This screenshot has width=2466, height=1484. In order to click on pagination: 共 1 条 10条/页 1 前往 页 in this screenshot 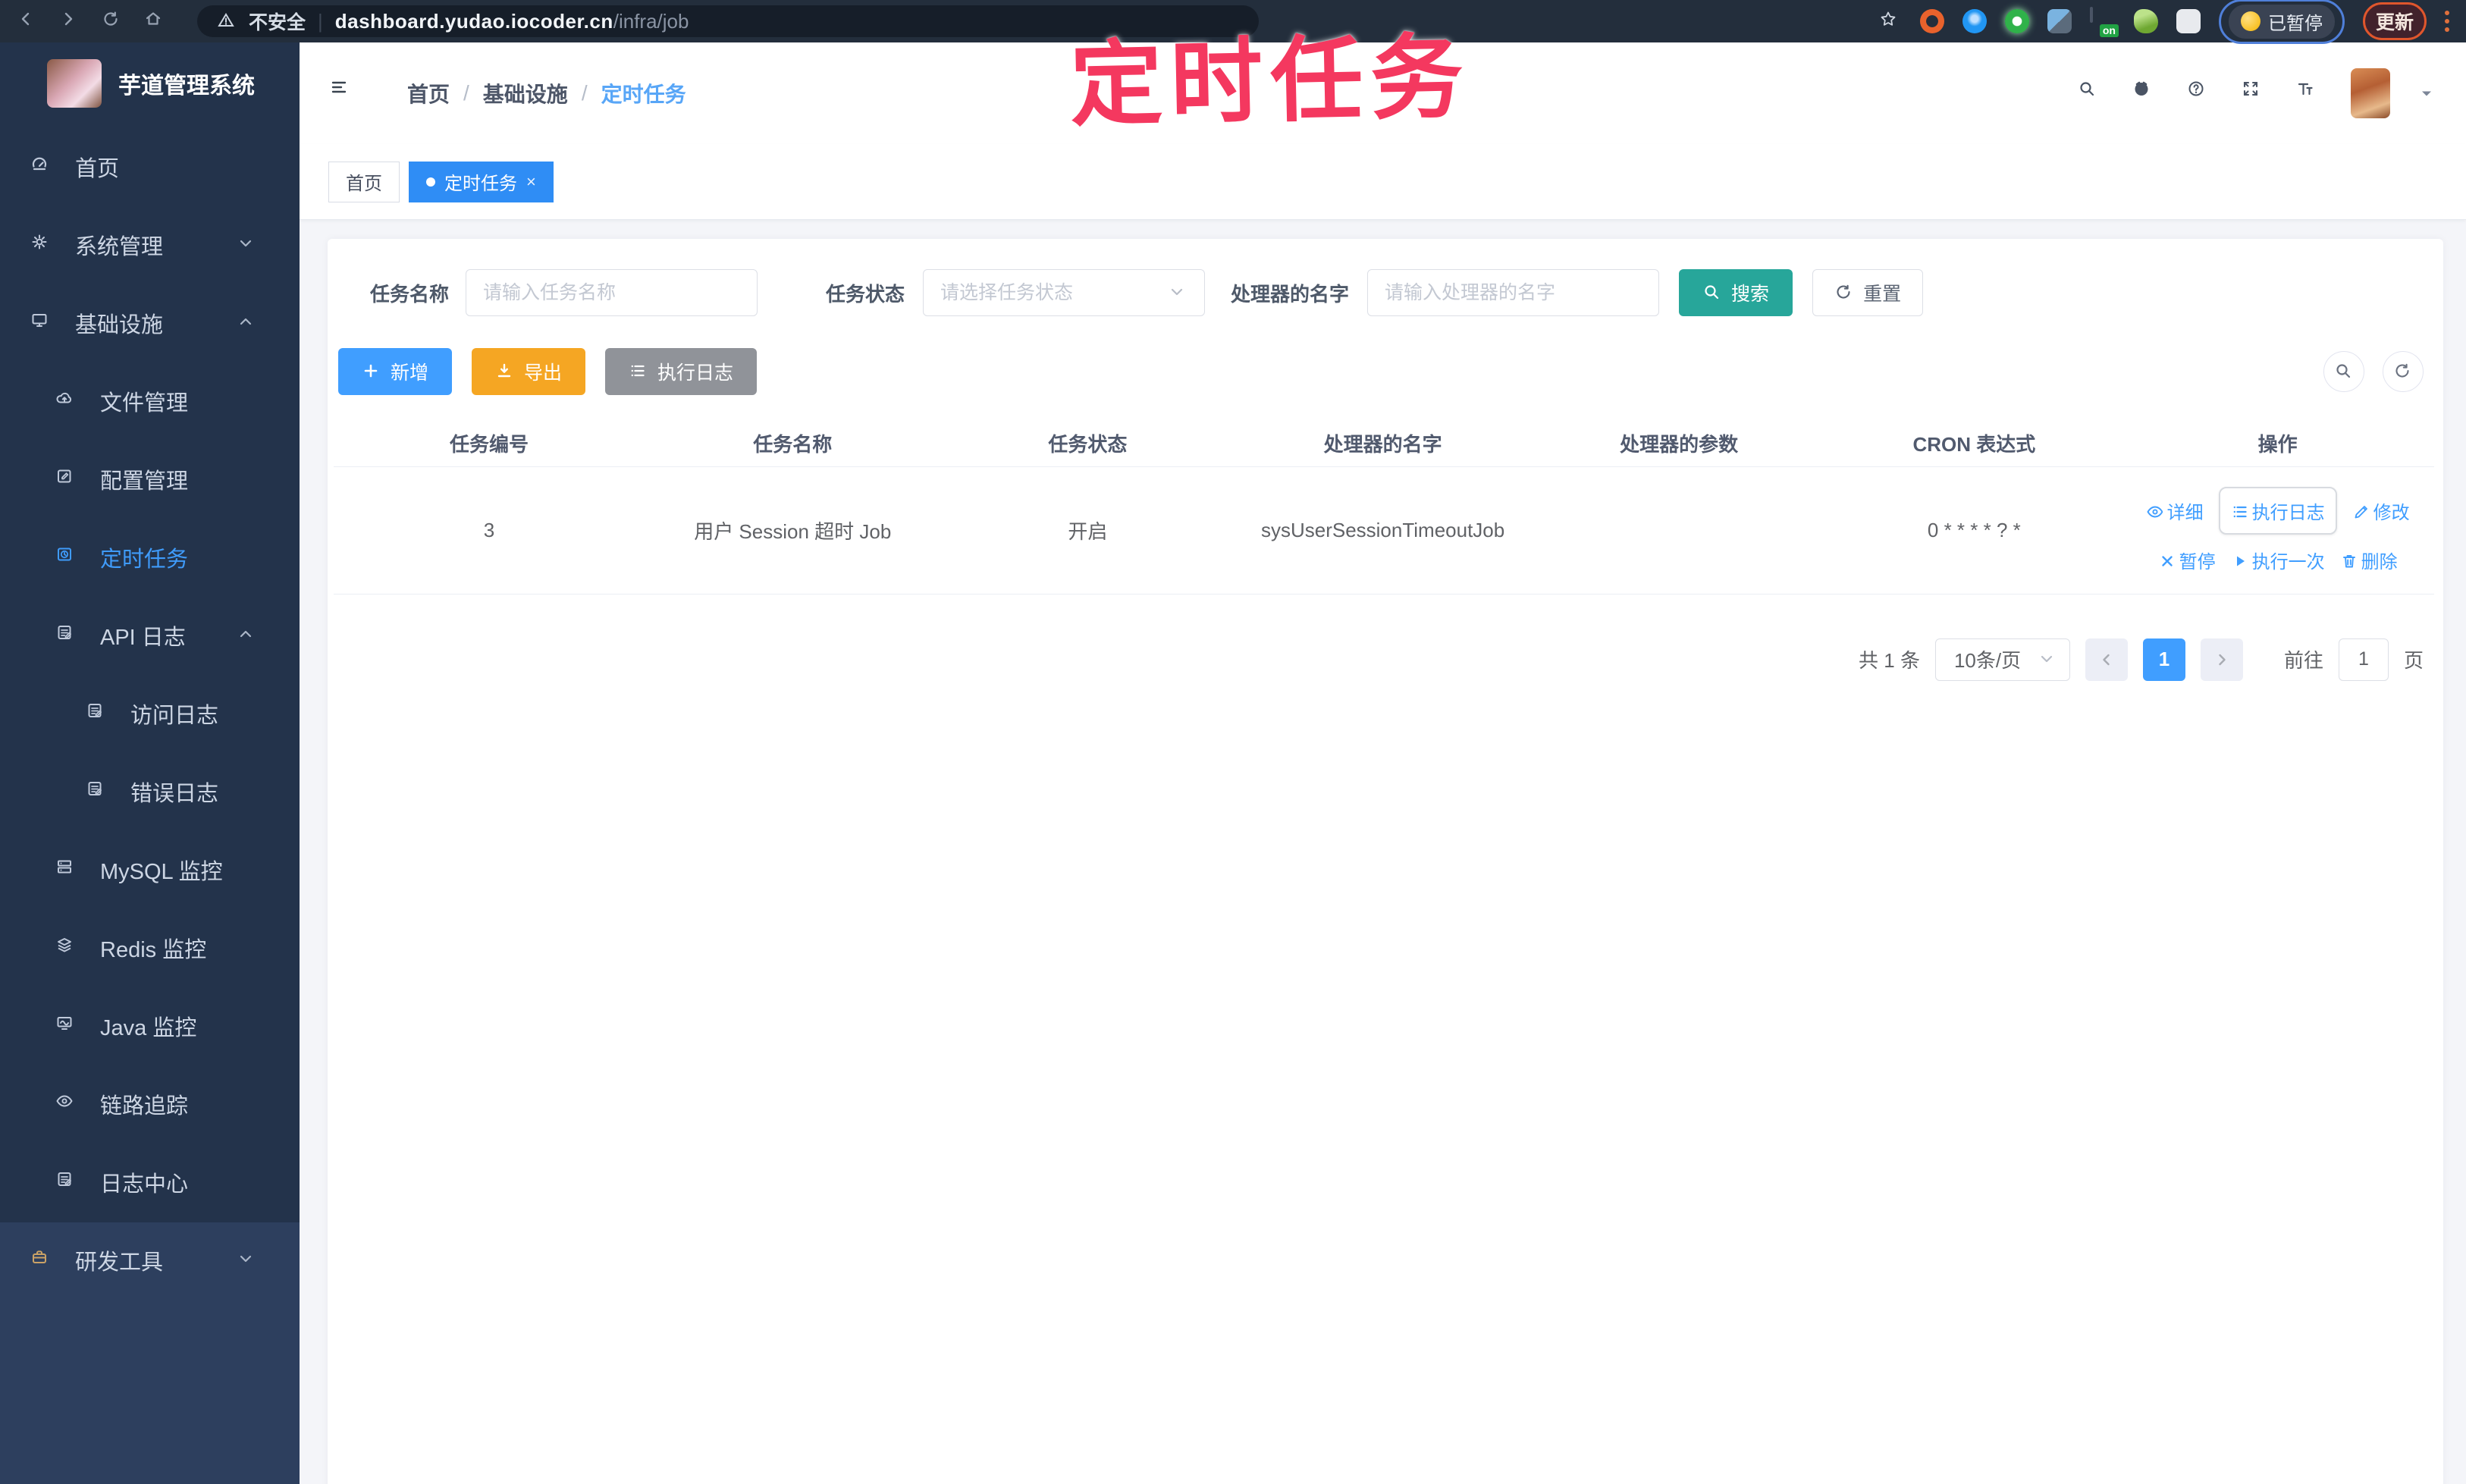, I will do `click(1384, 660)`.